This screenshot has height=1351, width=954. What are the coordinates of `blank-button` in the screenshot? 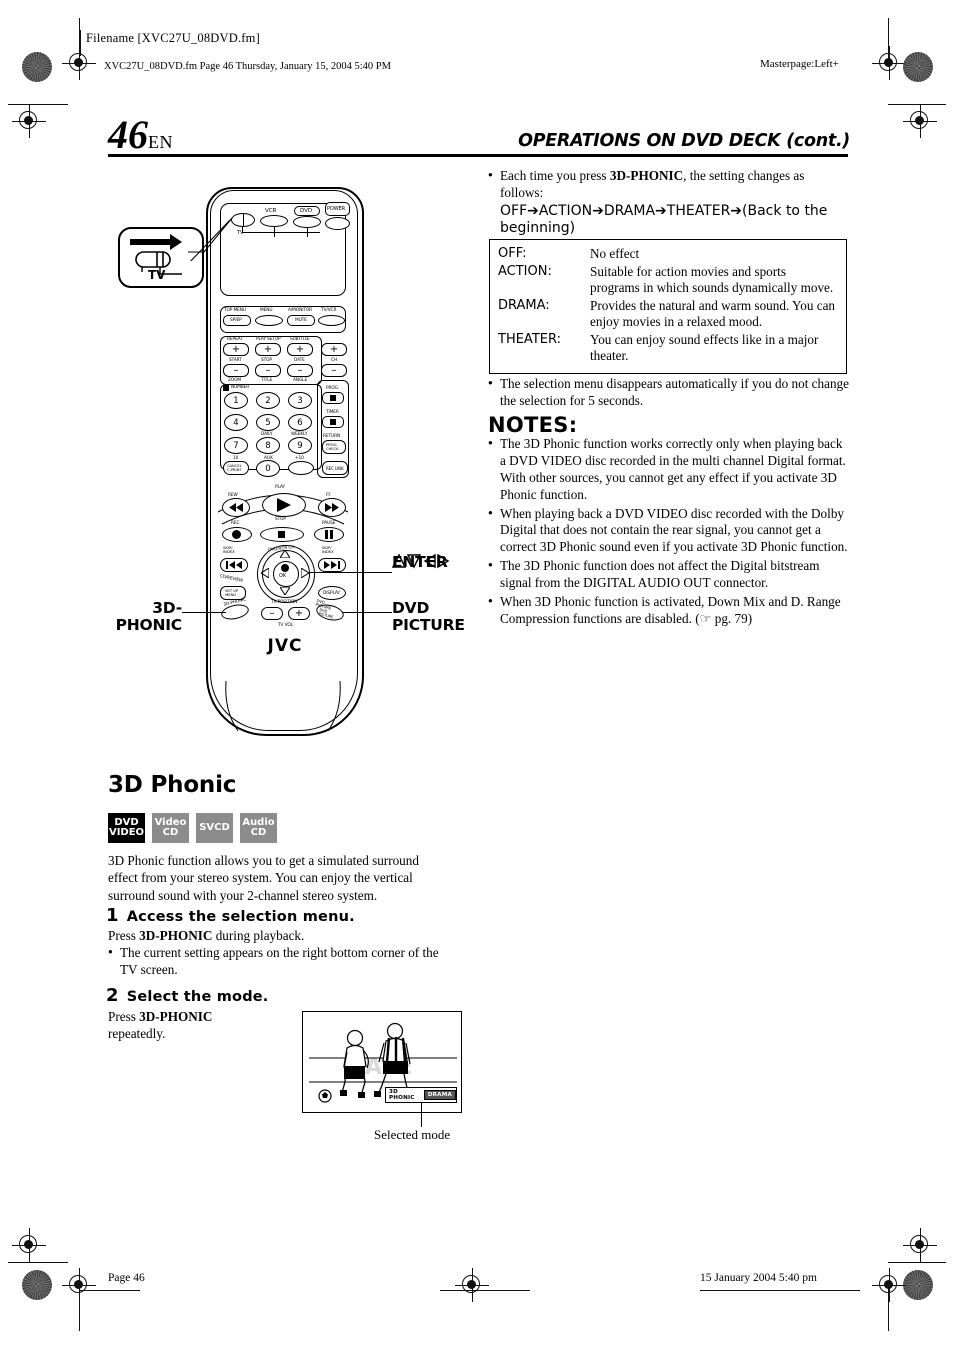 It's located at (301, 468).